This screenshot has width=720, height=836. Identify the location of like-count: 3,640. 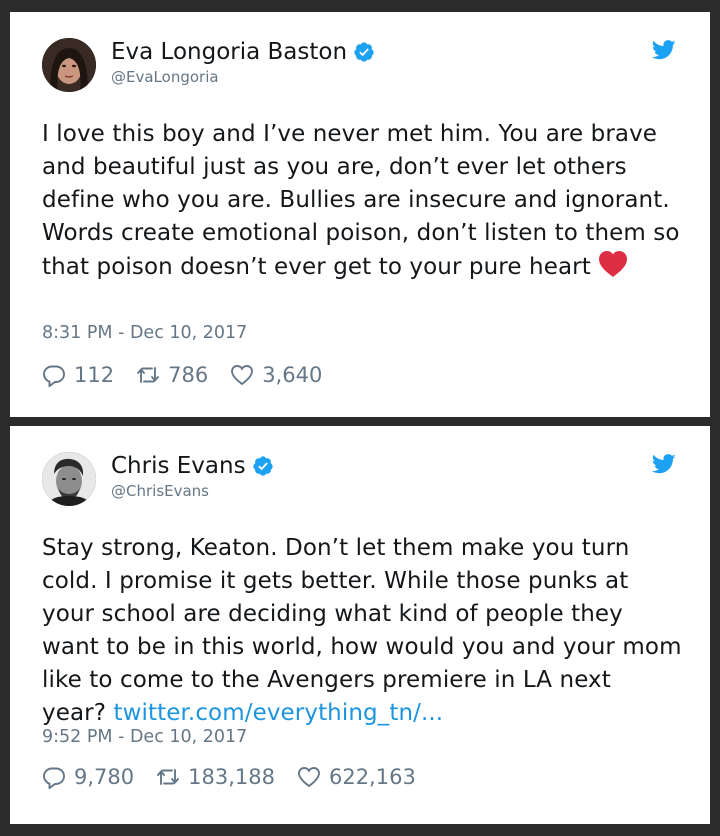
(292, 375).